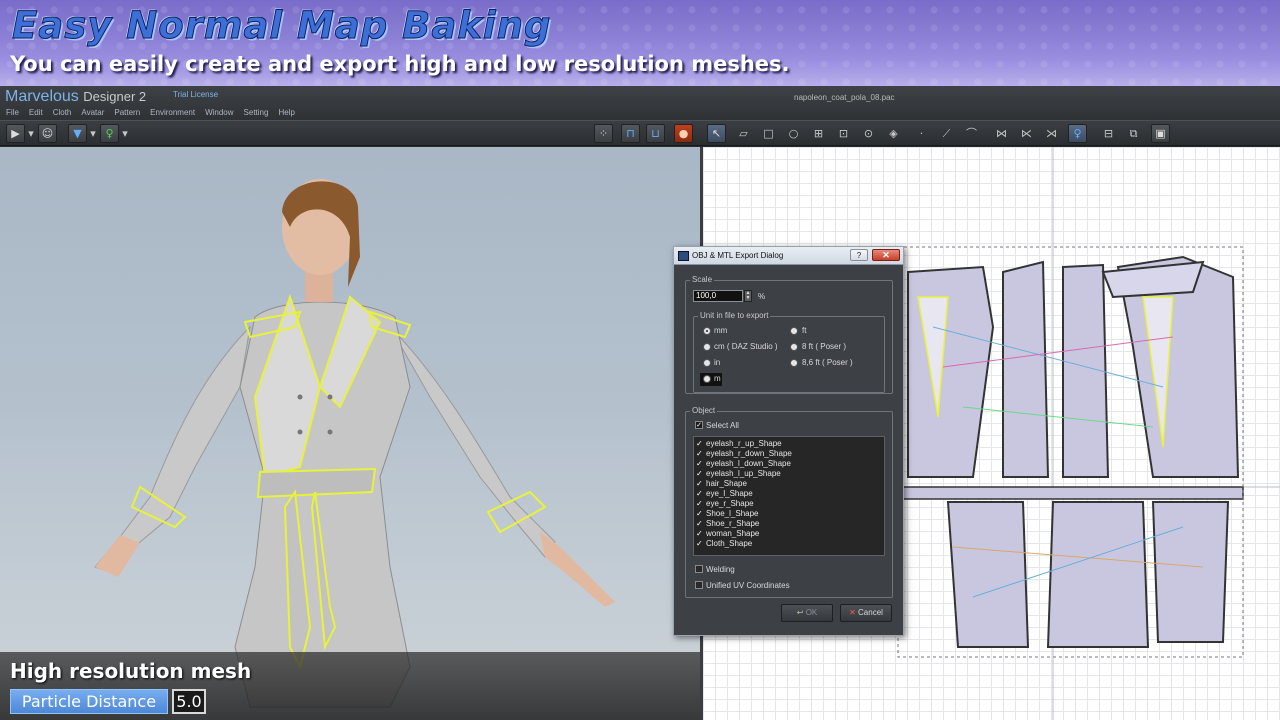 The image size is (1280, 720). I want to click on curve-icon: ⌒, so click(971, 133).